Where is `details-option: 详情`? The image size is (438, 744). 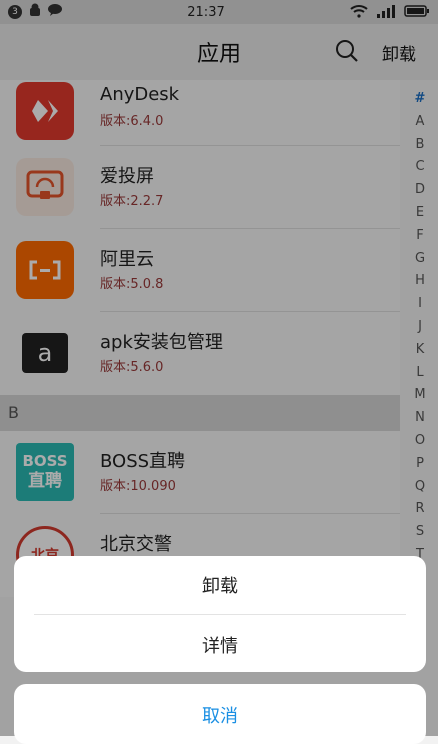
details-option: 详情 is located at coordinates (220, 645).